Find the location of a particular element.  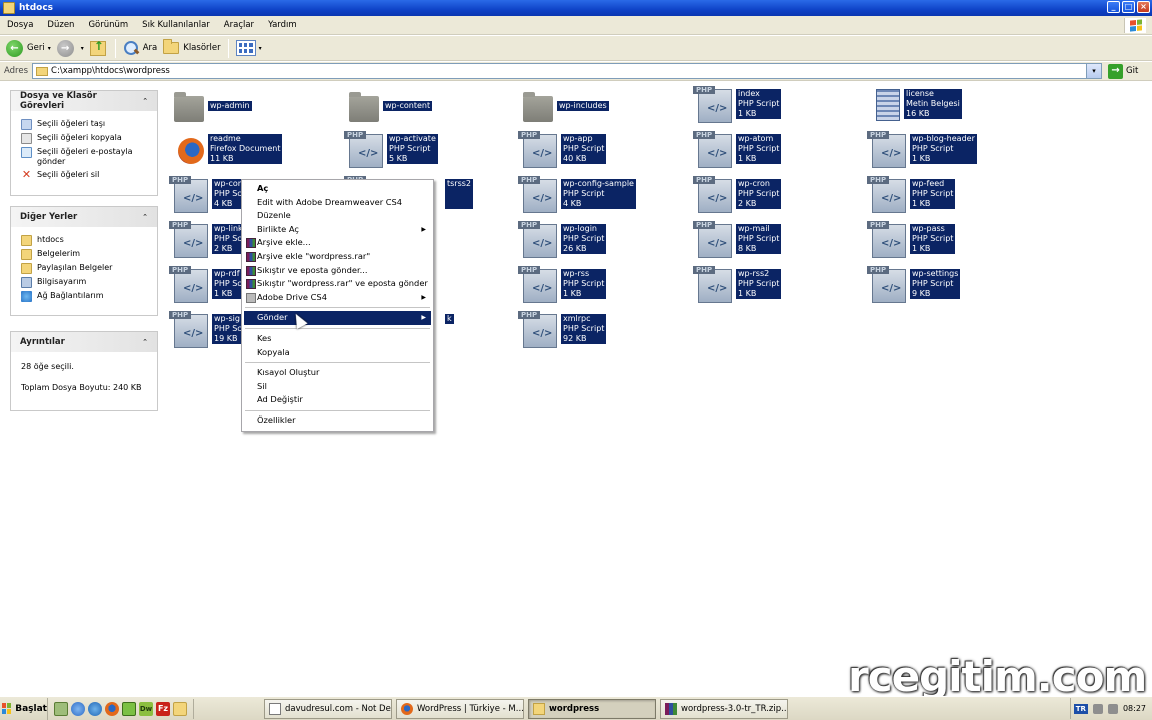

task-label: Seçili öğeleri sil is located at coordinates (68, 174).